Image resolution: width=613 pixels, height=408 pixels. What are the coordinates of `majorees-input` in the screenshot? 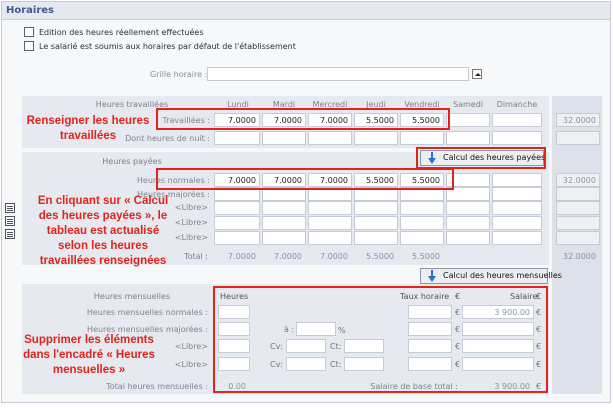 It's located at (517, 194).